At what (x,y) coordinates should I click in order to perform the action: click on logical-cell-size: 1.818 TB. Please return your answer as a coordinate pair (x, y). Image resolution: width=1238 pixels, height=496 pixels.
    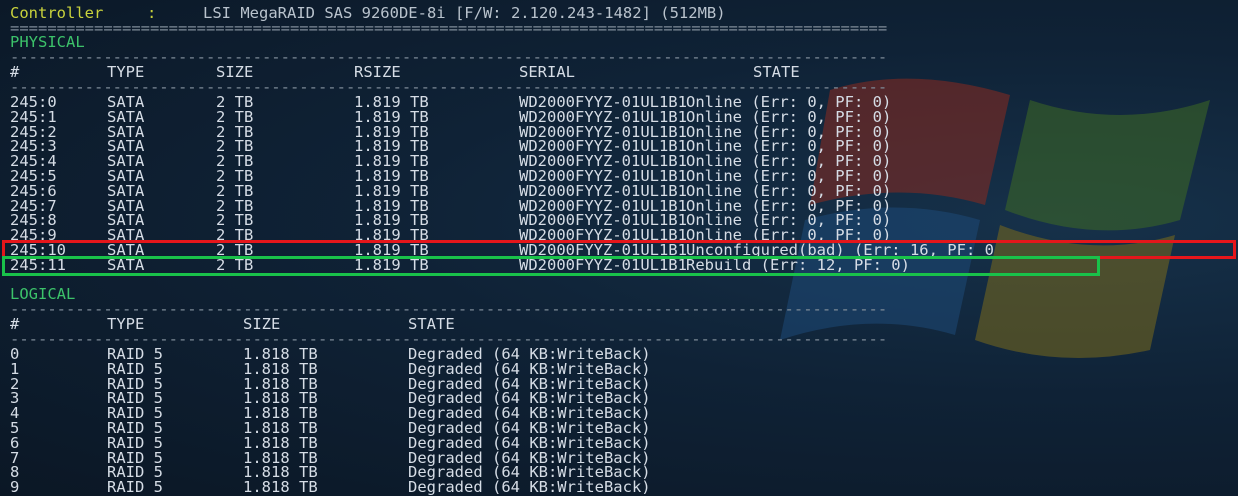
    Looking at the image, I should click on (280, 487).